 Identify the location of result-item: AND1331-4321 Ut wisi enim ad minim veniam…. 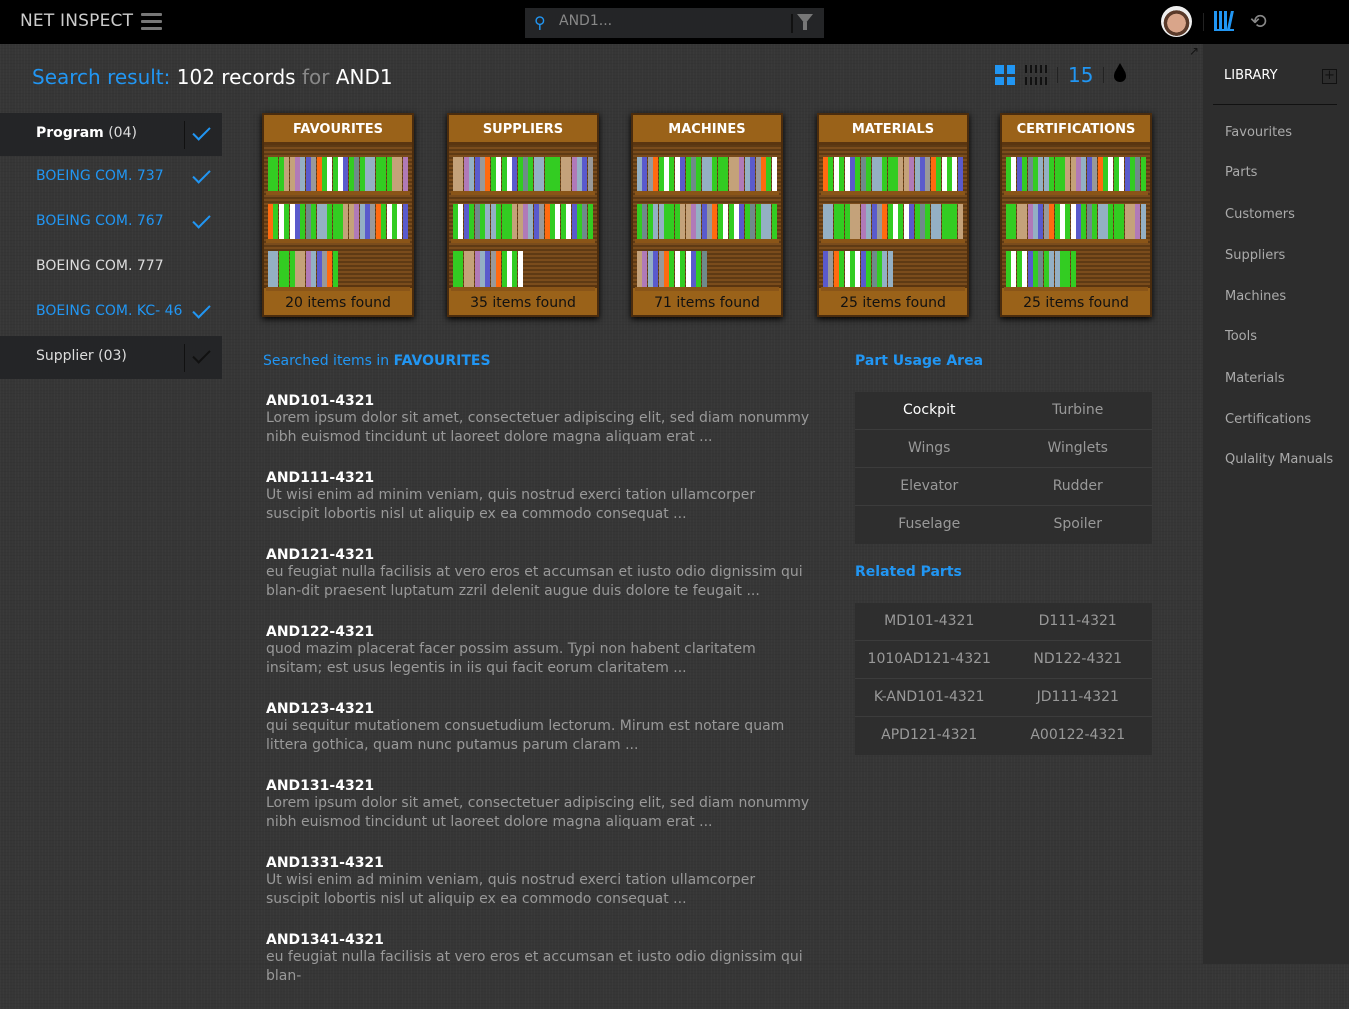
(538, 893).